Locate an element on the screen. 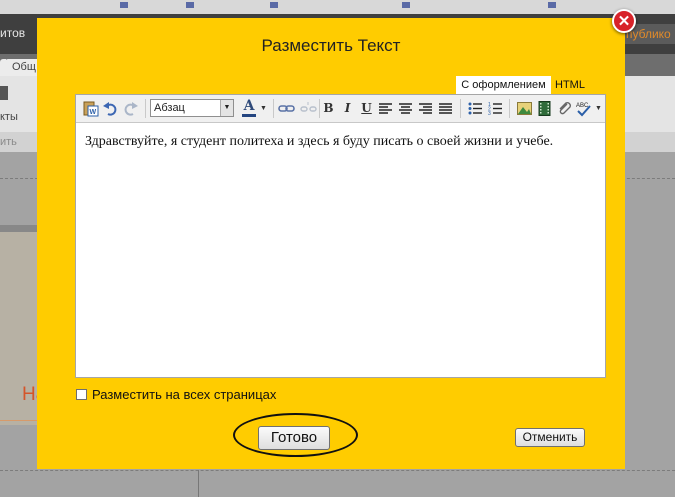 The image size is (675, 497). underline-button: U is located at coordinates (366, 108).